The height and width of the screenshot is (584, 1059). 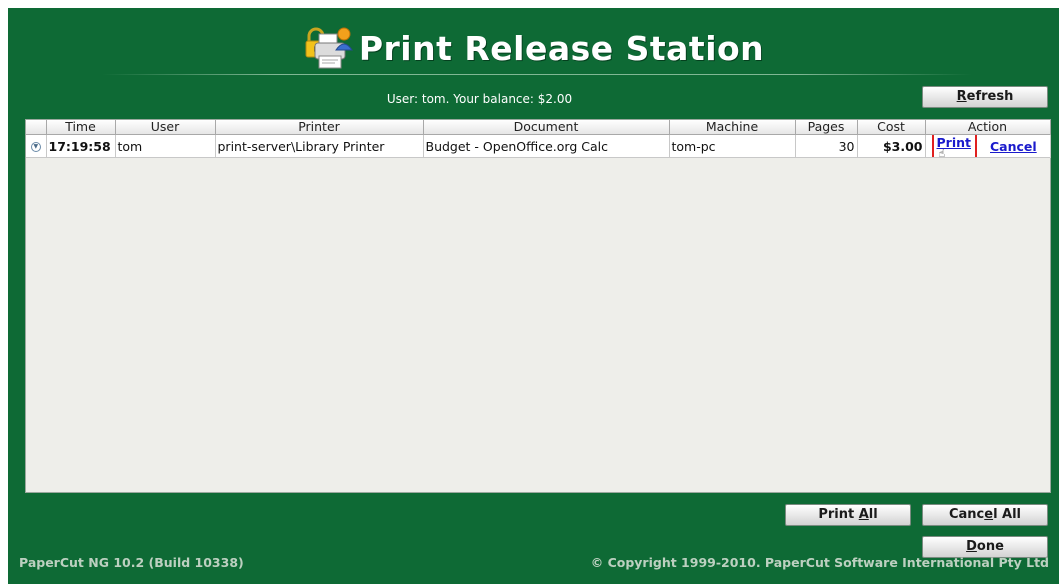 I want to click on column-header-time: Time, so click(x=81, y=127).